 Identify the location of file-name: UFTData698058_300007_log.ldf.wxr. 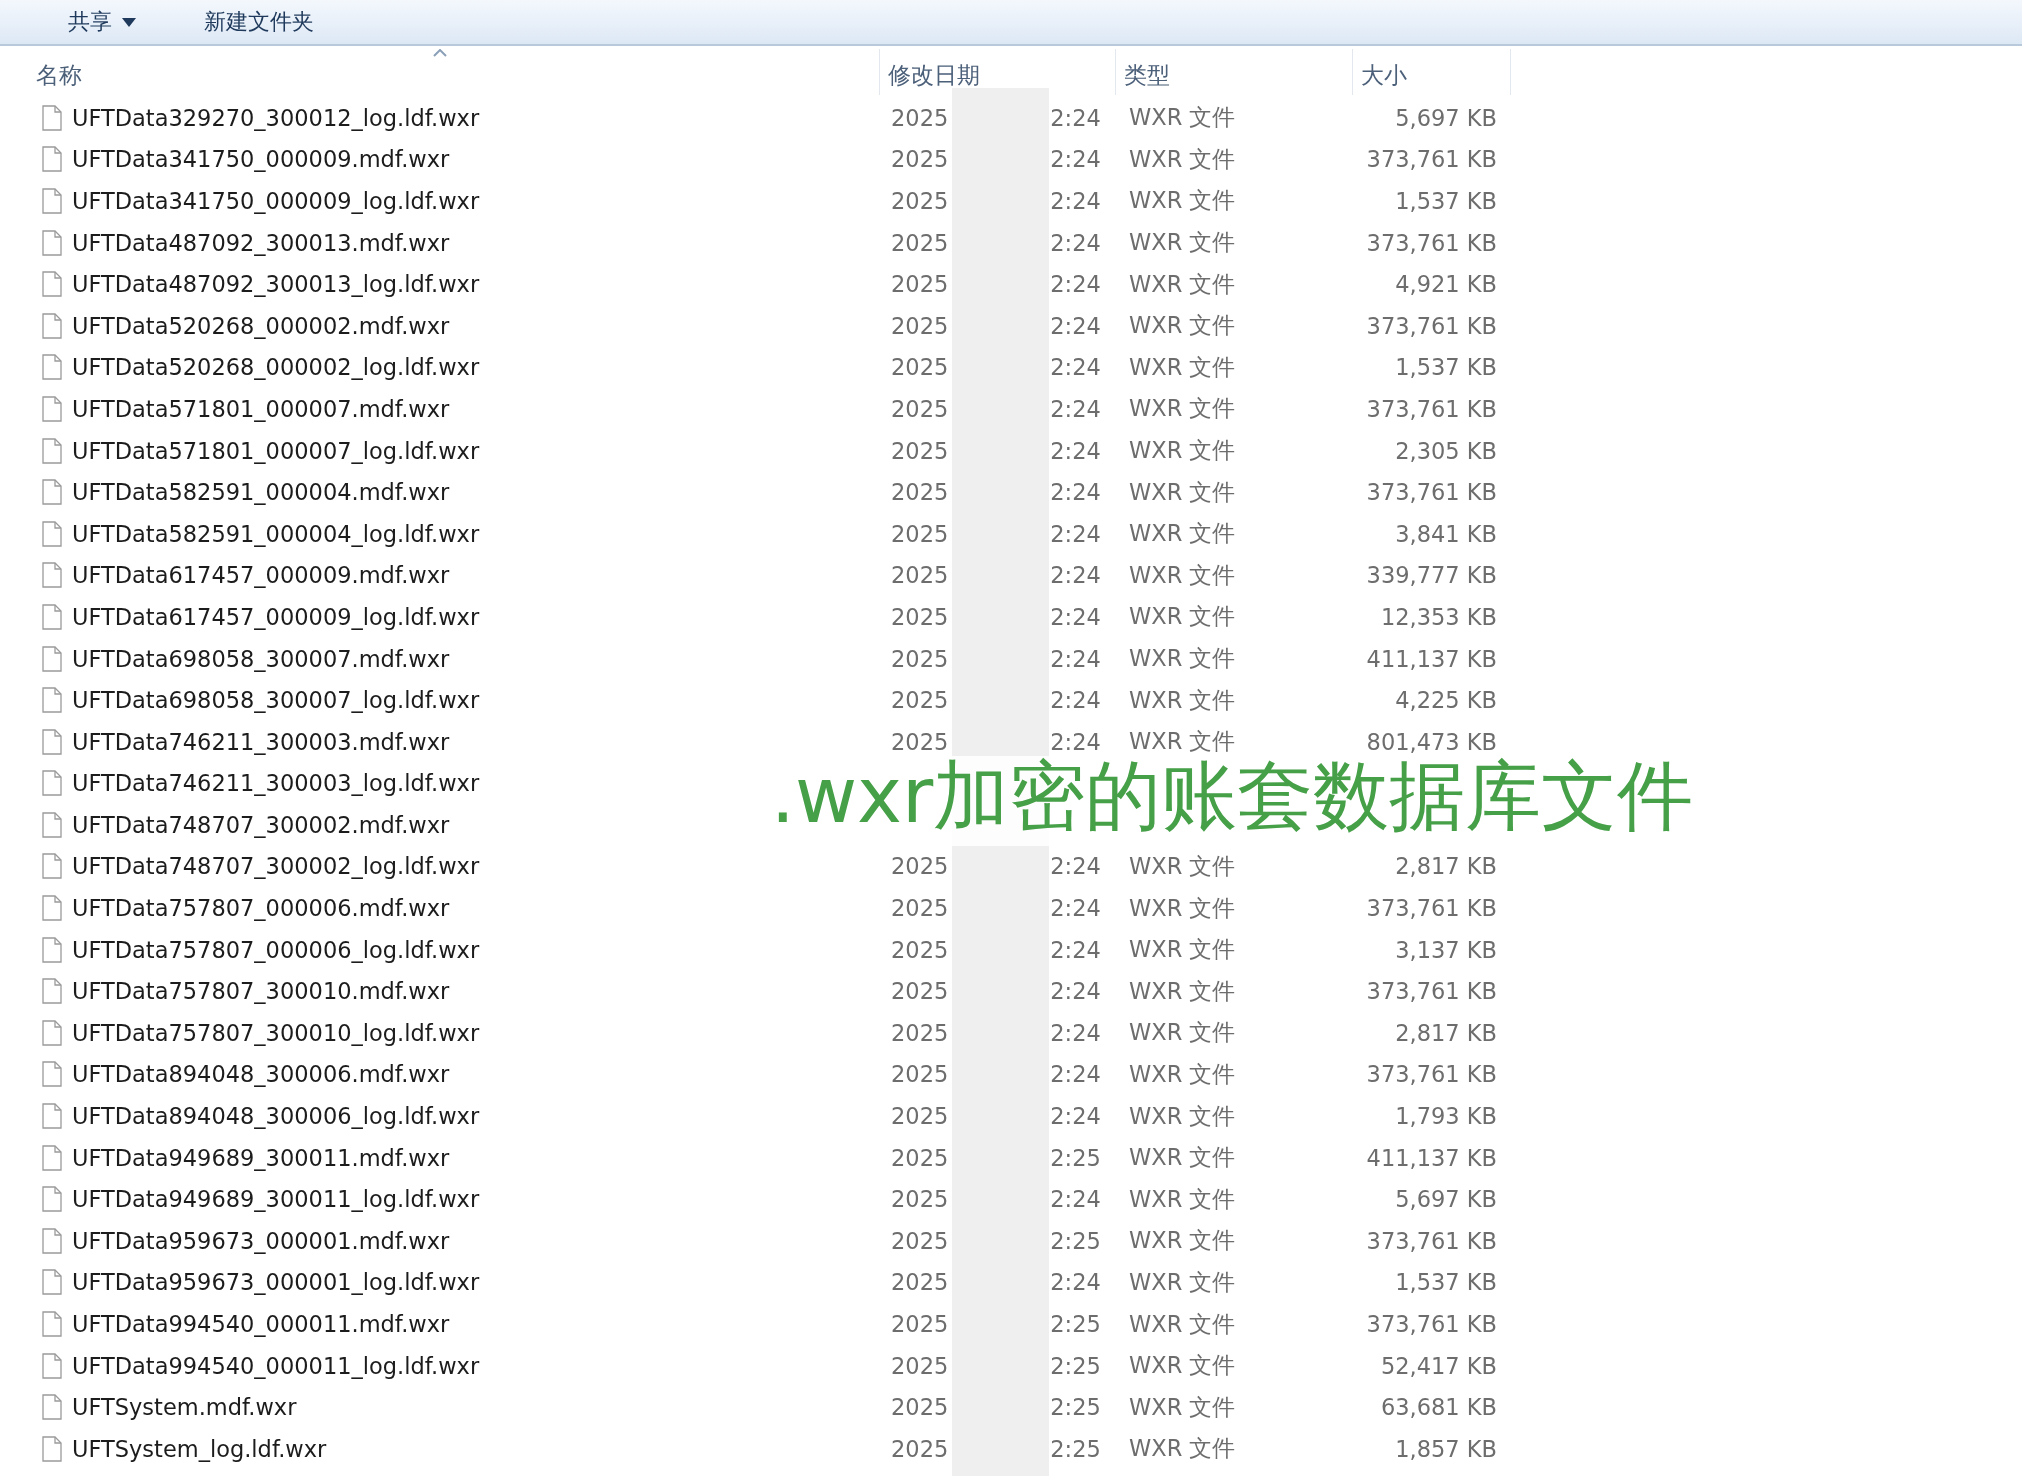
(276, 700).